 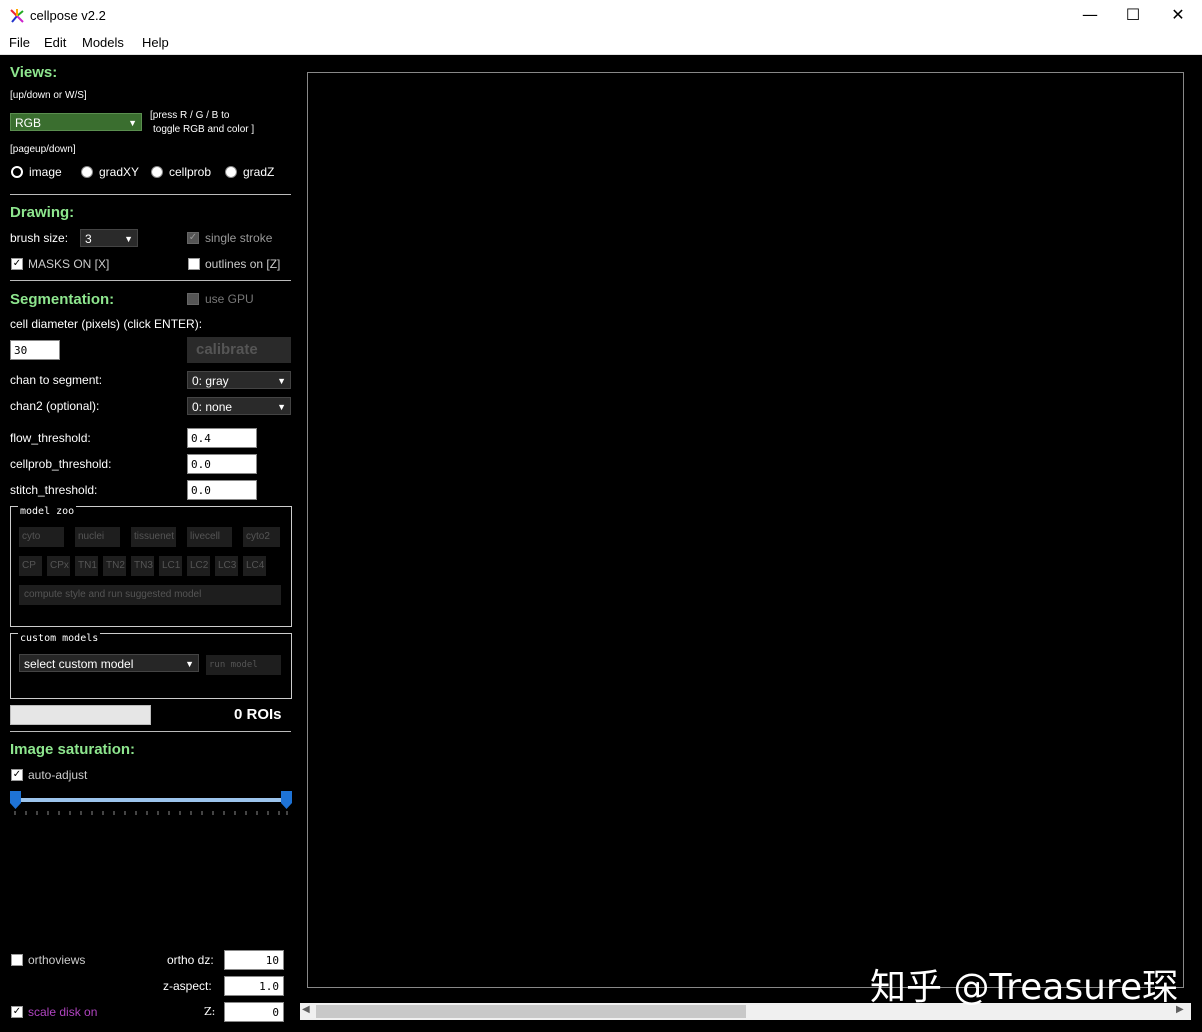 I want to click on title-bar: cellpose v2.2 — ☐ ✕, so click(x=601, y=16).